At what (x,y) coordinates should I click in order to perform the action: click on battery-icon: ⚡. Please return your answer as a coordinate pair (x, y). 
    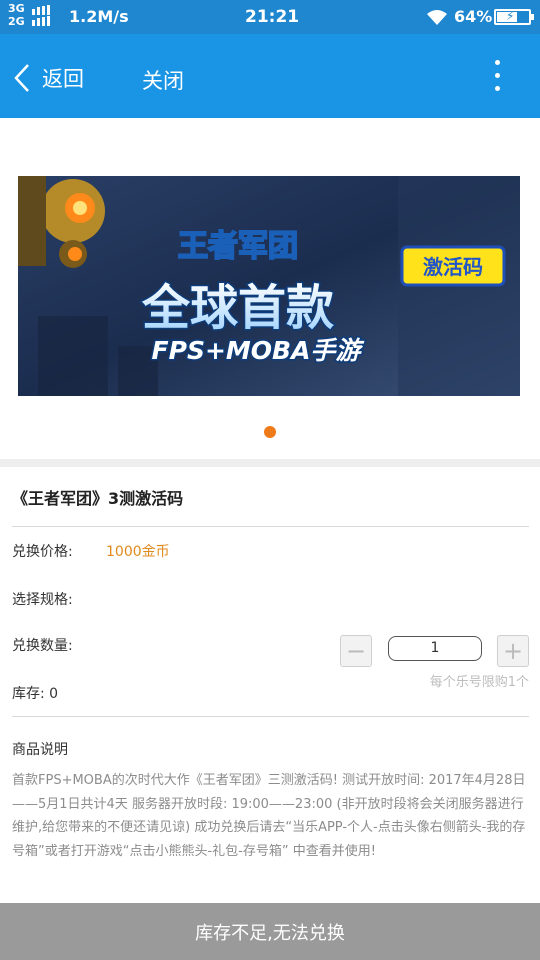
    Looking at the image, I should click on (514, 17).